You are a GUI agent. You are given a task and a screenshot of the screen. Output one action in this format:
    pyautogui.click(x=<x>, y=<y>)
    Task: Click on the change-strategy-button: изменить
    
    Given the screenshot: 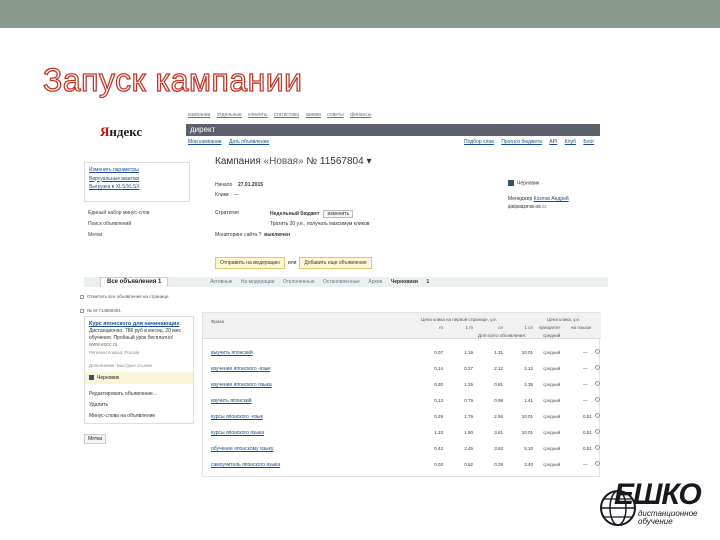 What is the action you would take?
    pyautogui.click(x=338, y=214)
    